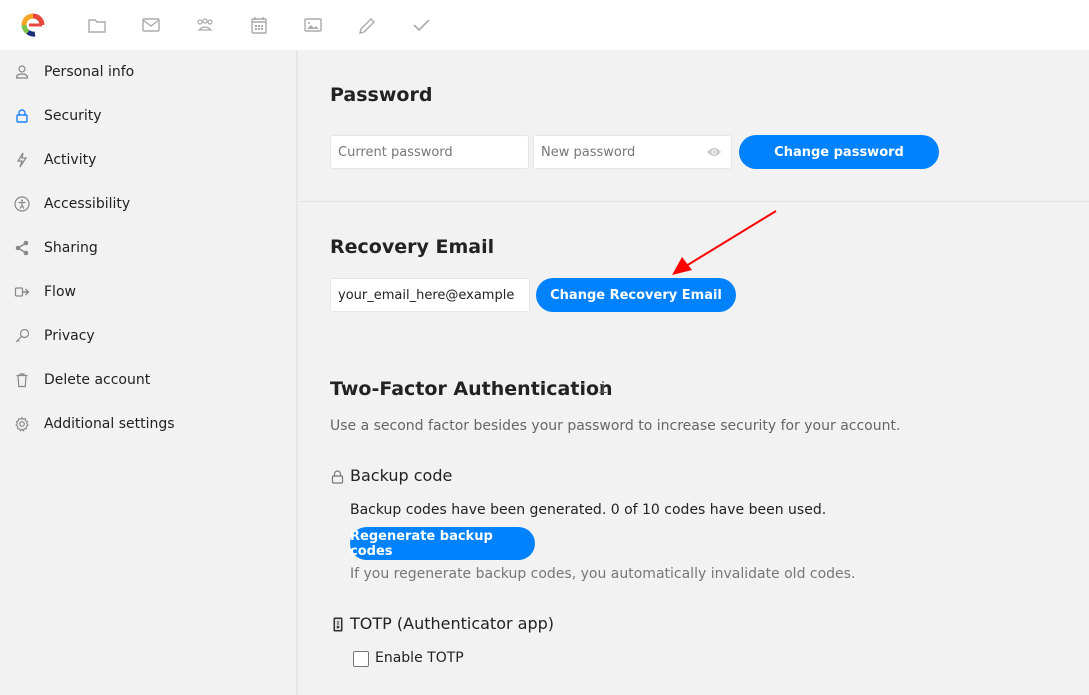 This screenshot has width=1089, height=695. I want to click on current-password-input: Current password, so click(429, 152).